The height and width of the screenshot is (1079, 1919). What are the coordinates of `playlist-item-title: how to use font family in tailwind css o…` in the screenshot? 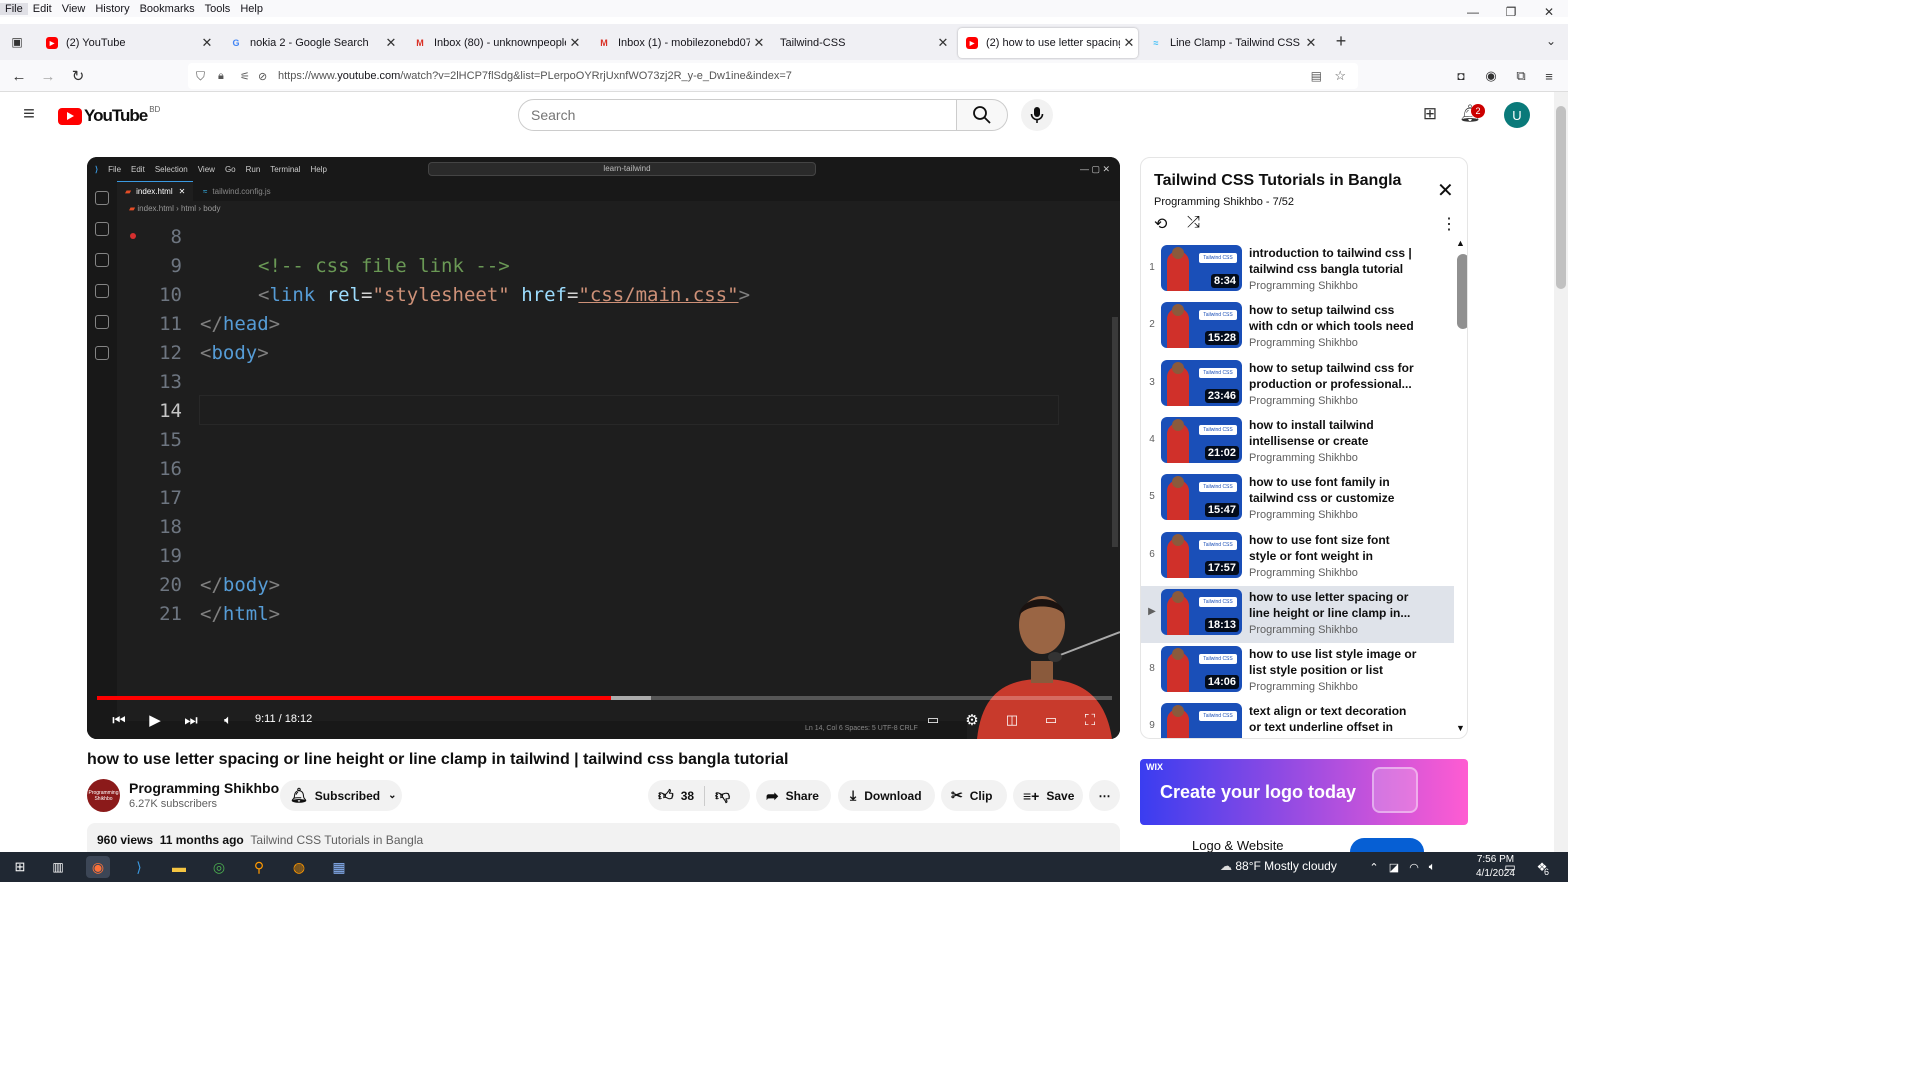 It's located at (1334, 490).